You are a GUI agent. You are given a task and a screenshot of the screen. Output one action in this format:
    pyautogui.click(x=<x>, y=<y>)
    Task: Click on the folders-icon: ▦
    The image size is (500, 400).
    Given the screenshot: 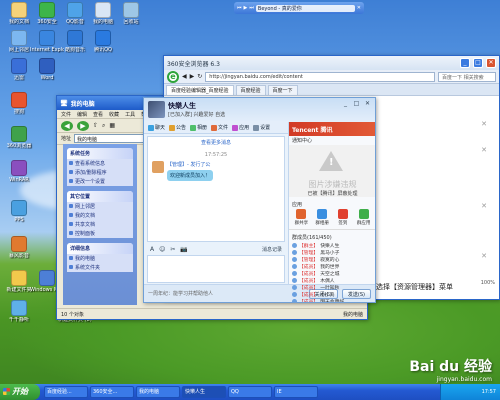 What is the action you would take?
    pyautogui.click(x=112, y=125)
    